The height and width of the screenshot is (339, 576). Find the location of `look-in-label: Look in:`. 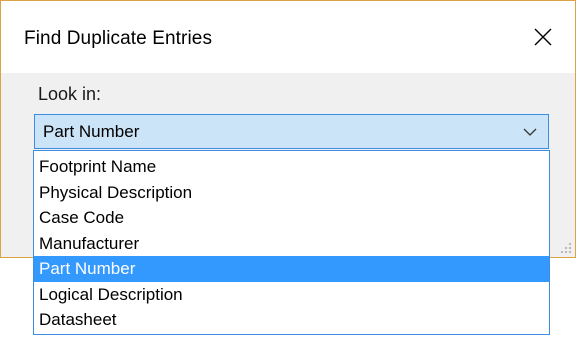

look-in-label: Look in: is located at coordinates (70, 94).